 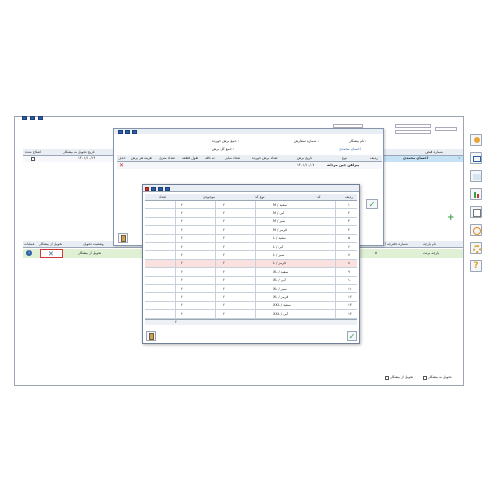 What do you see at coordinates (476, 176) in the screenshot?
I see `list-icon` at bounding box center [476, 176].